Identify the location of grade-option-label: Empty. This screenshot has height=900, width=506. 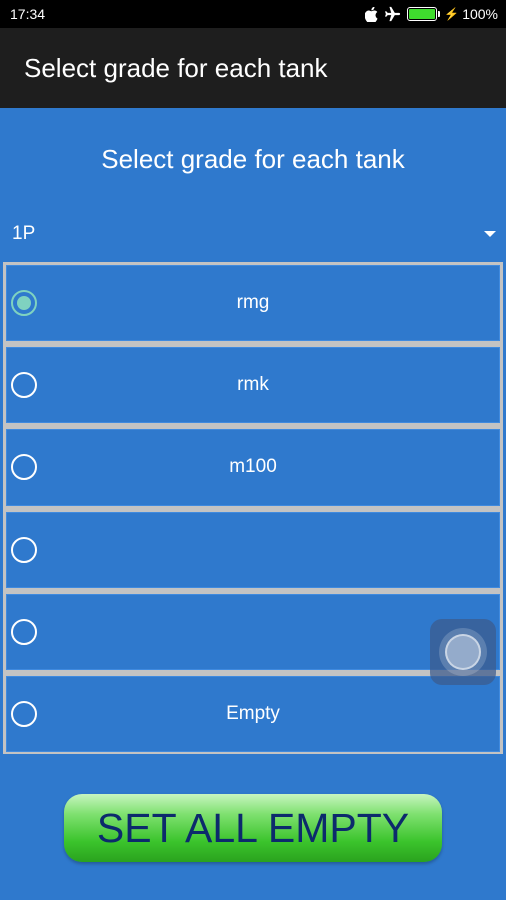
(253, 713).